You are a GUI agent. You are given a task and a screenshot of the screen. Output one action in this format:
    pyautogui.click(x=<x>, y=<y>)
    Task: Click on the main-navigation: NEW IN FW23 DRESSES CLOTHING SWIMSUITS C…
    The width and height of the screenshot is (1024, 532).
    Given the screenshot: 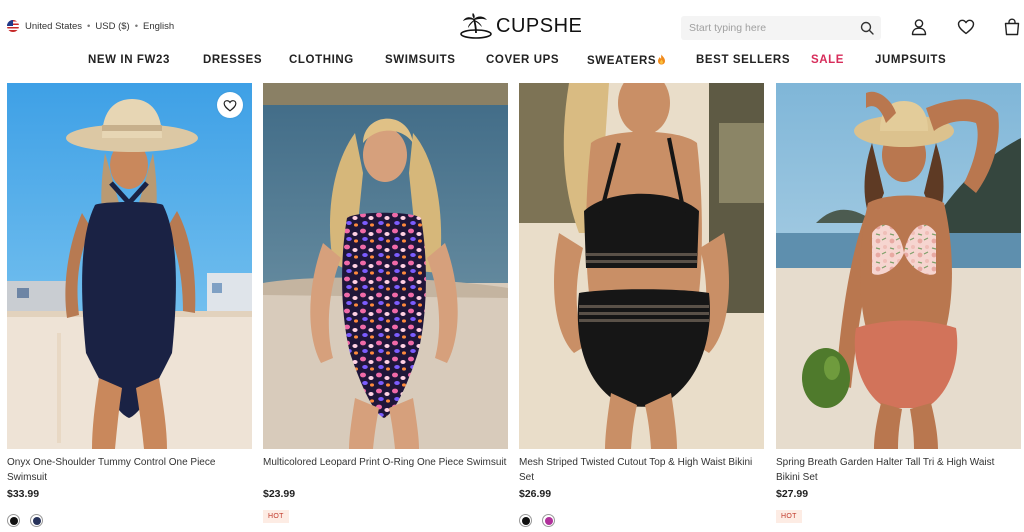 What is the action you would take?
    pyautogui.click(x=512, y=62)
    